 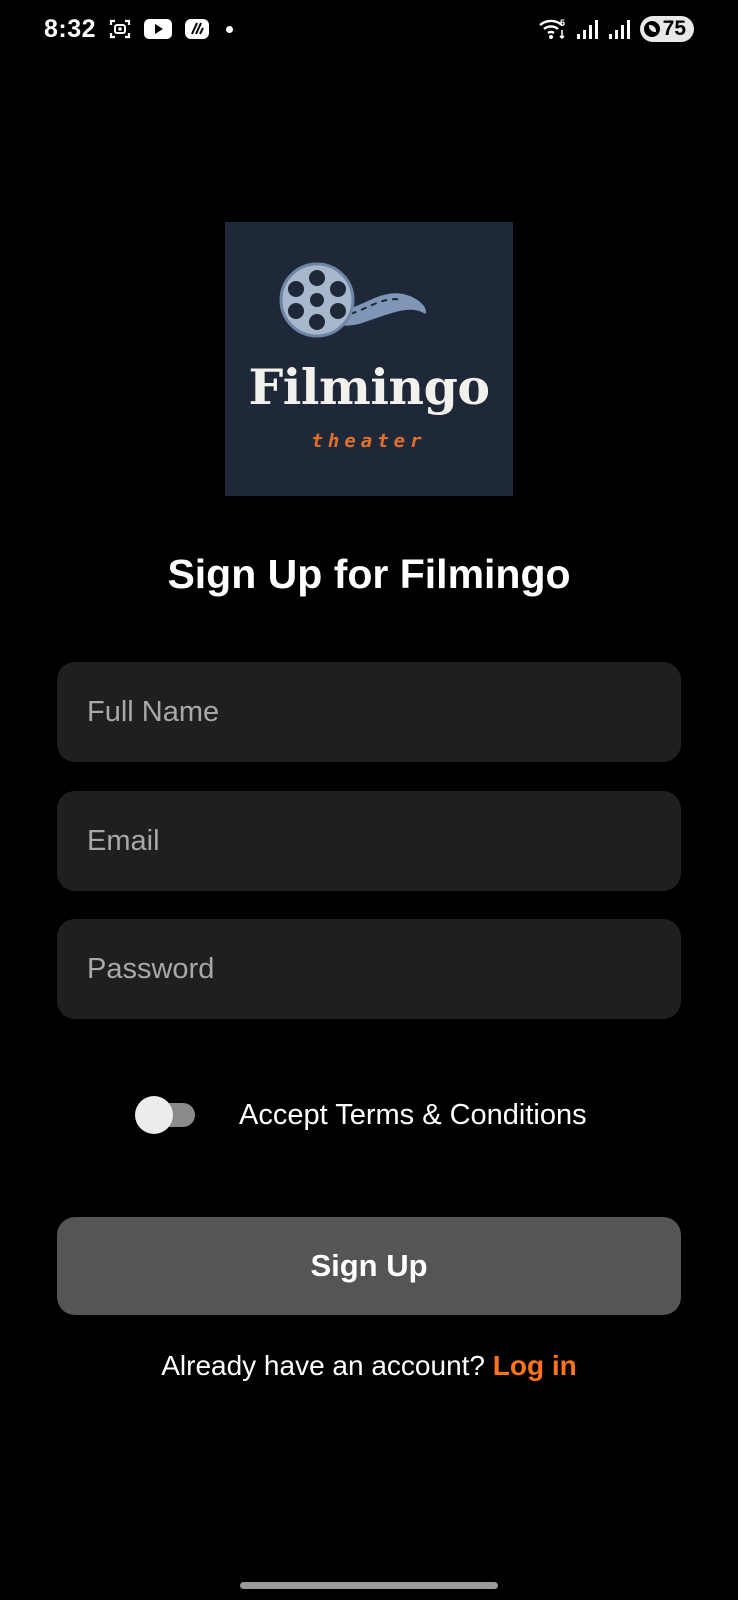 I want to click on terms-toggle, so click(x=166, y=1115).